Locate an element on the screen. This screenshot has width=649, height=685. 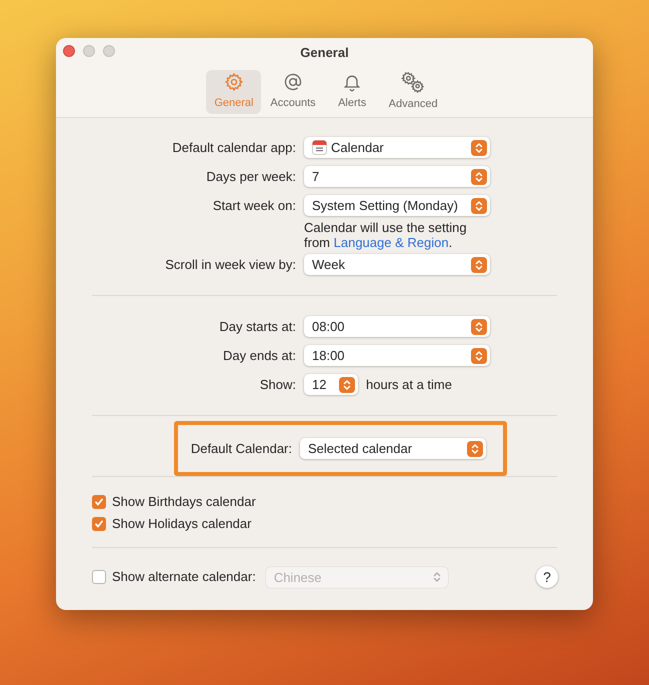
dropdown: 12 is located at coordinates (331, 384).